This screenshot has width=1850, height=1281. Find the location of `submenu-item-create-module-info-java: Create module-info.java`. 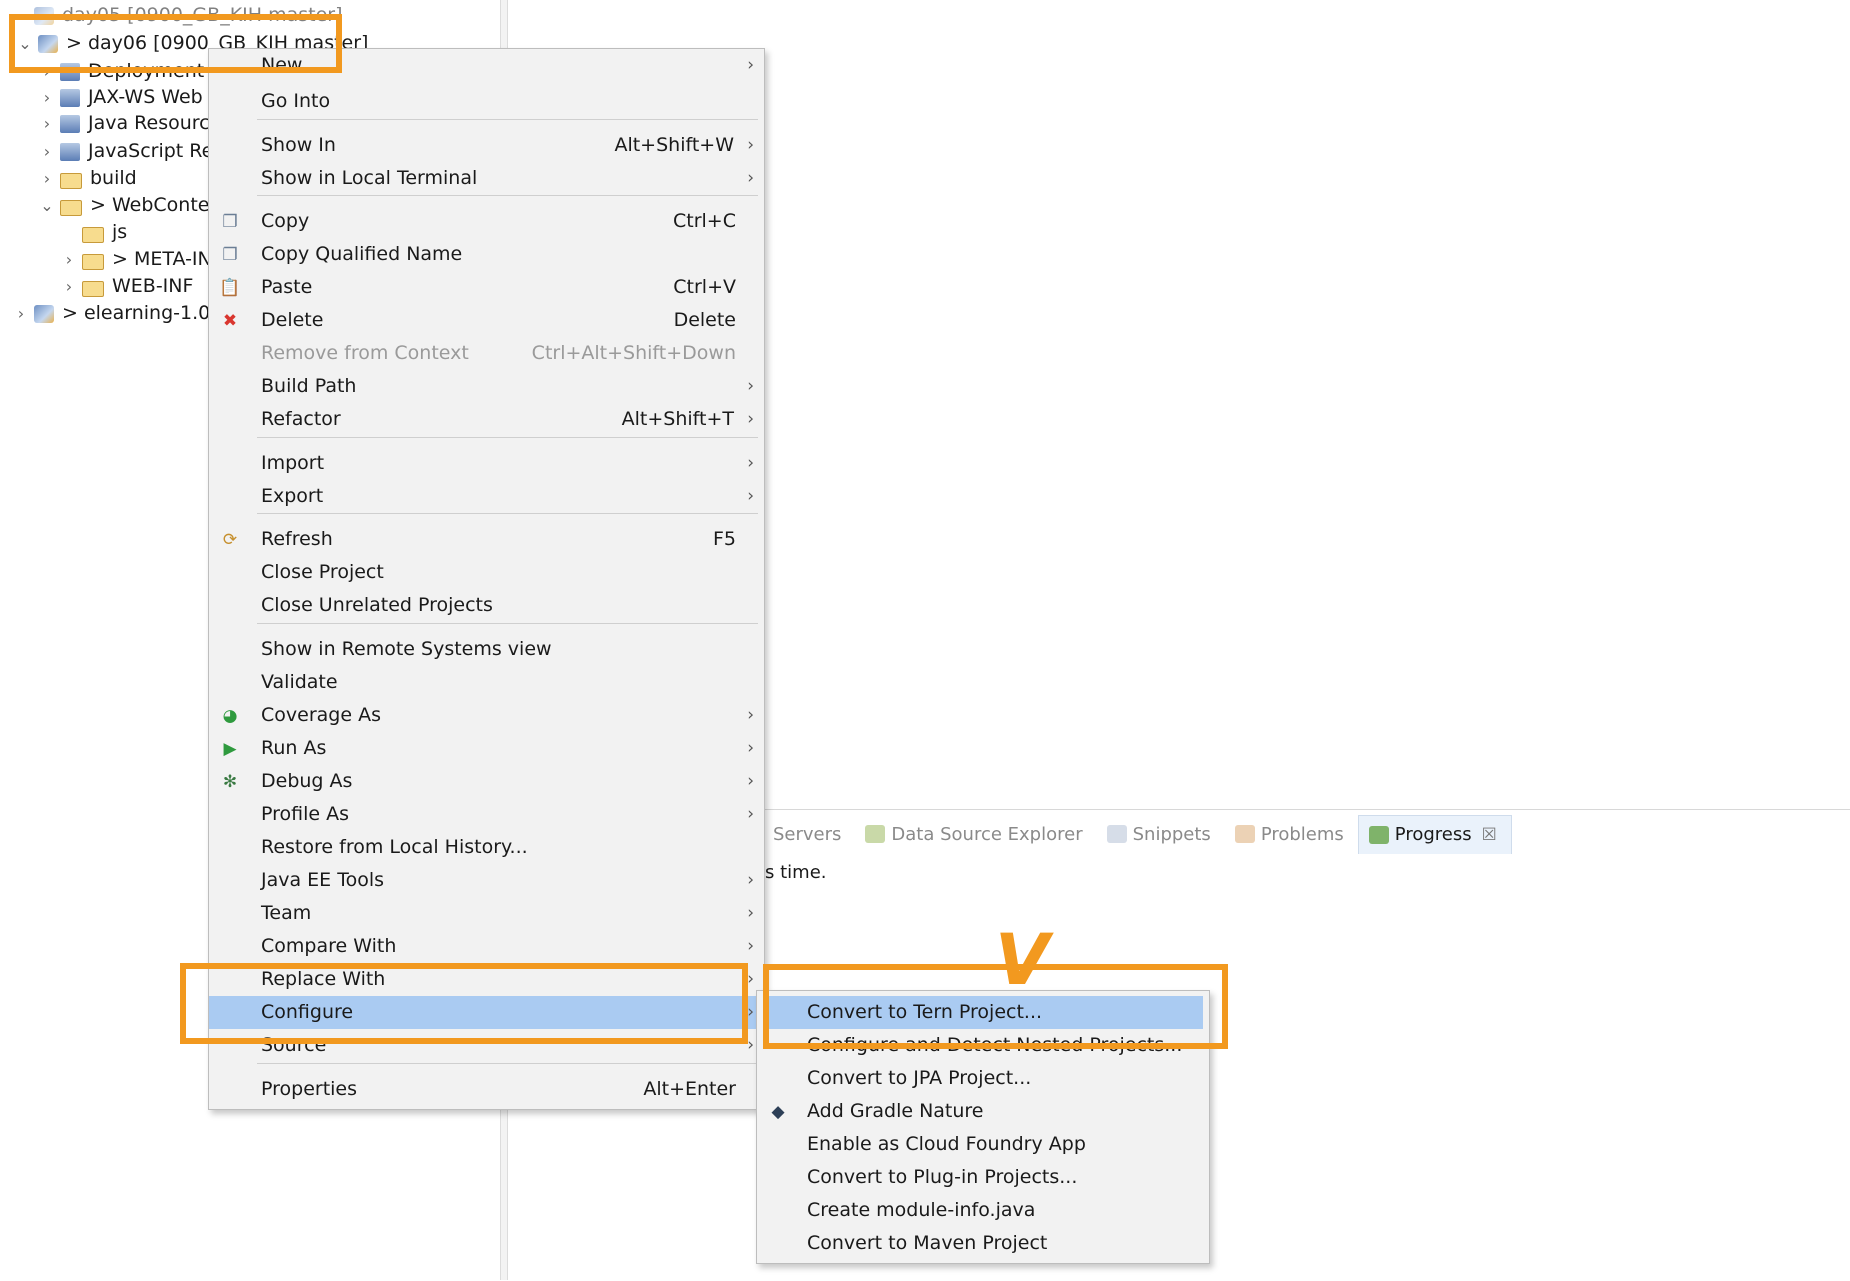

submenu-item-create-module-info-java: Create module-info.java is located at coordinates (983, 1210).